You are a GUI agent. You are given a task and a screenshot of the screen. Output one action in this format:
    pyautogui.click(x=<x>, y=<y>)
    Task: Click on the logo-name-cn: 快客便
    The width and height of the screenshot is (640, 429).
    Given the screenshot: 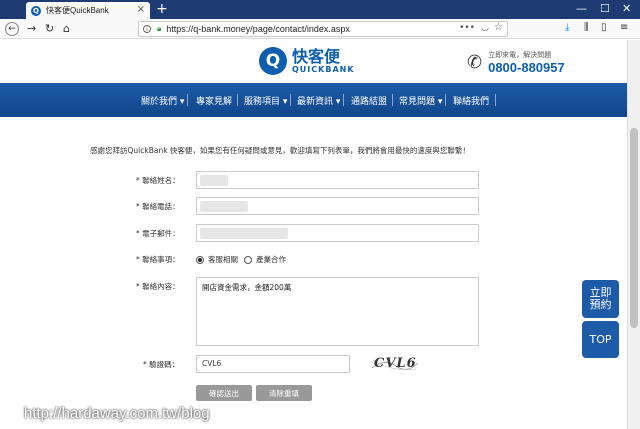 What is the action you would take?
    pyautogui.click(x=316, y=56)
    